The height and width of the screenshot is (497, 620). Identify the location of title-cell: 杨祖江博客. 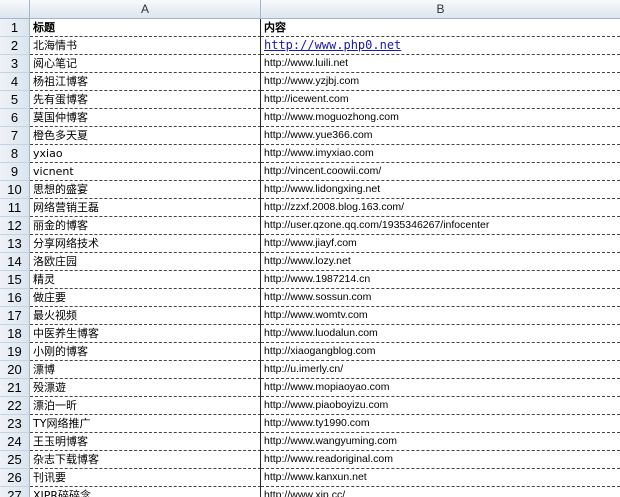
(145, 82).